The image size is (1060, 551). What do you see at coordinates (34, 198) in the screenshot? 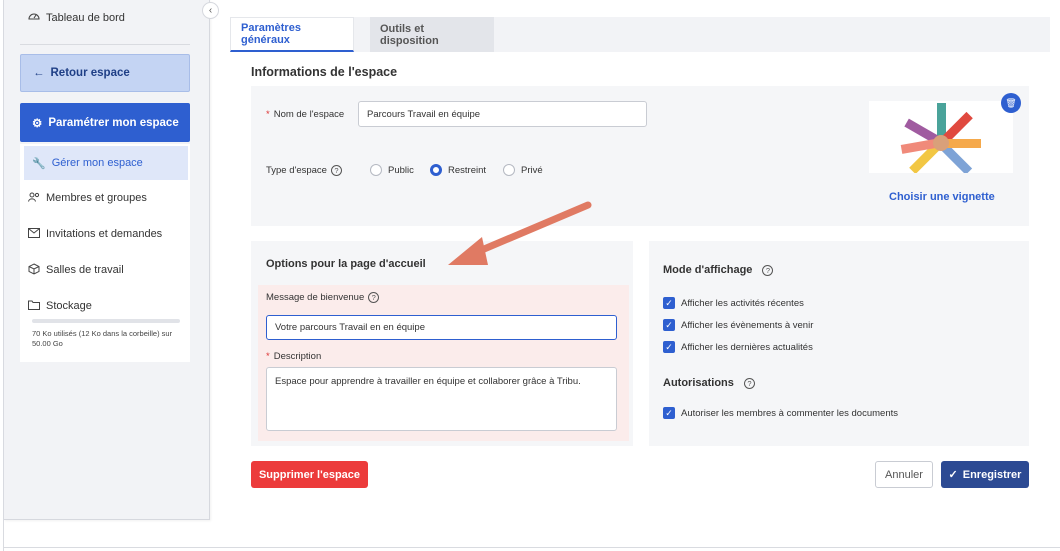
I see `users-icon` at bounding box center [34, 198].